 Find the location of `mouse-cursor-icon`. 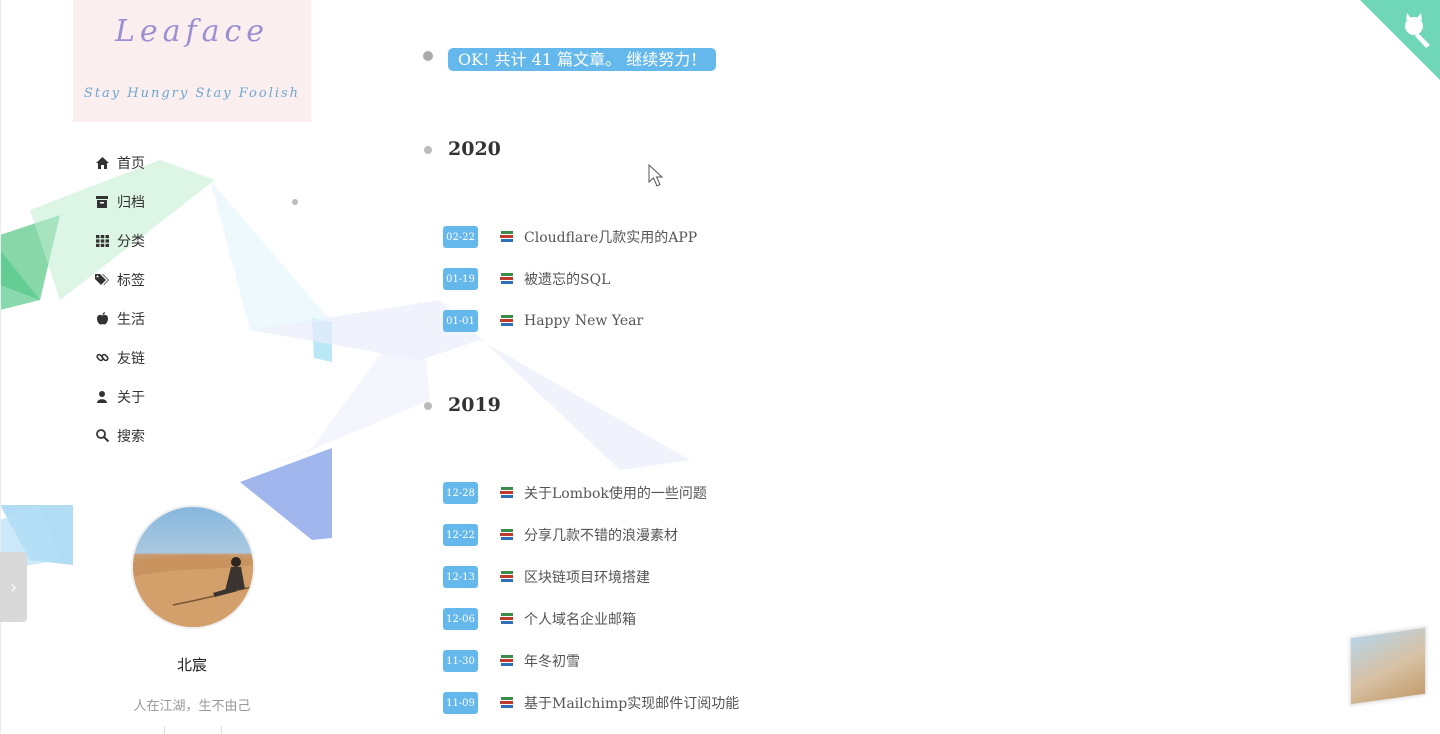

mouse-cursor-icon is located at coordinates (656, 175).